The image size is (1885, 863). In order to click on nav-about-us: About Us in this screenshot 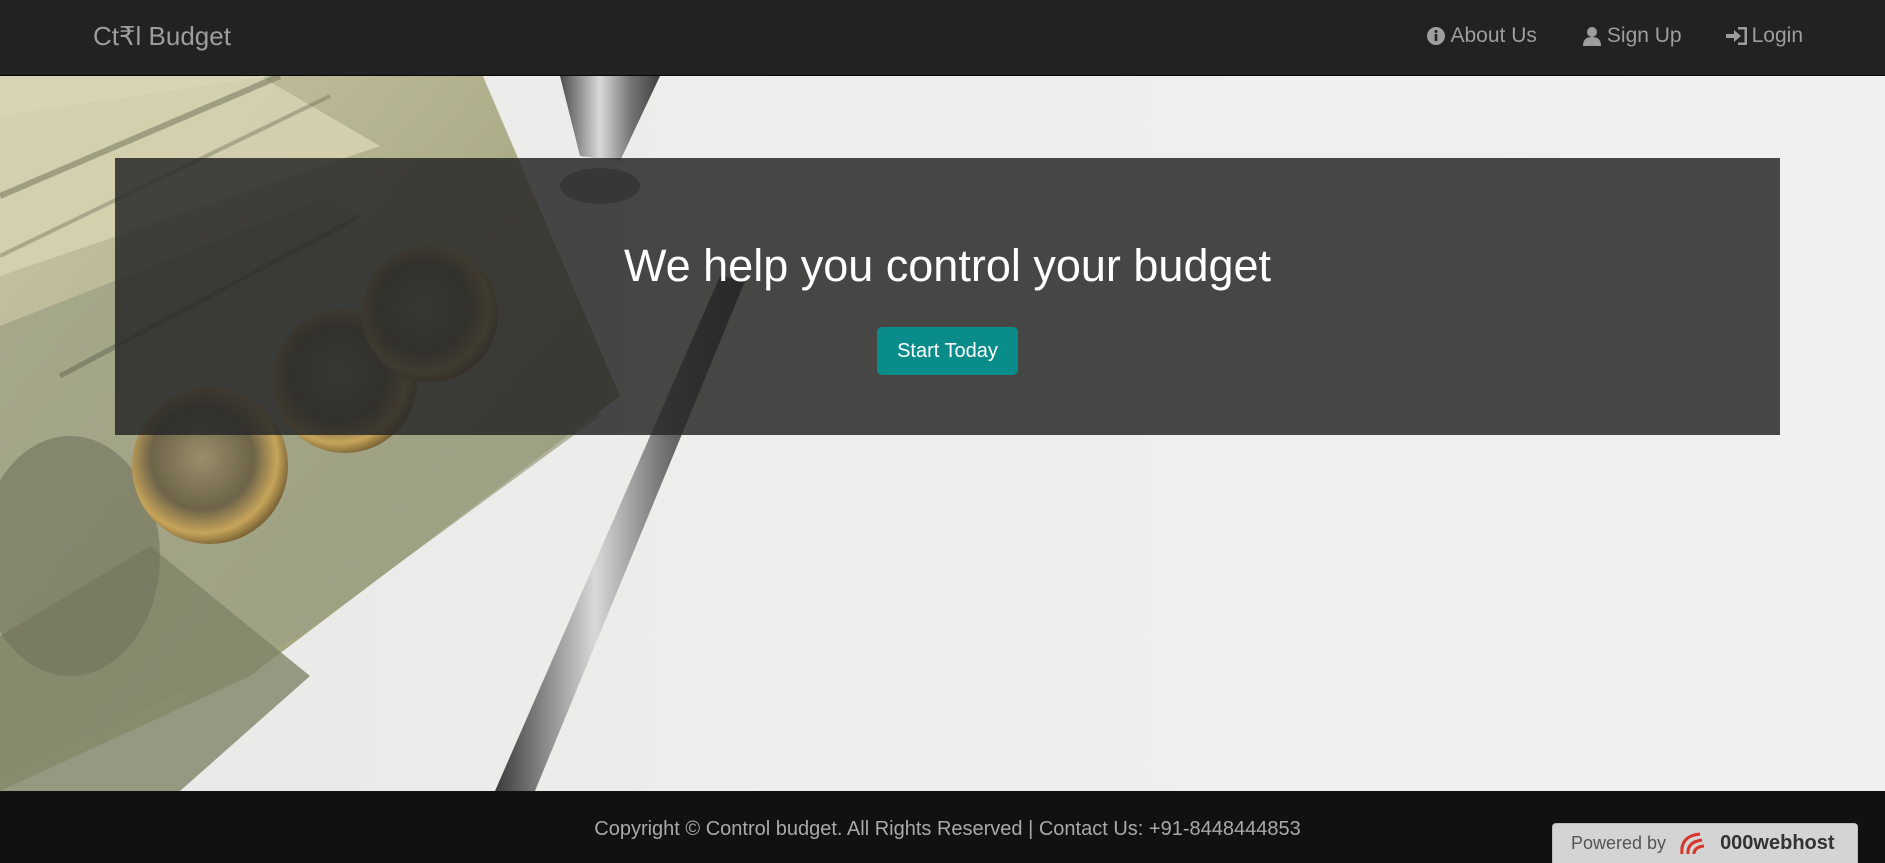, I will do `click(1481, 36)`.